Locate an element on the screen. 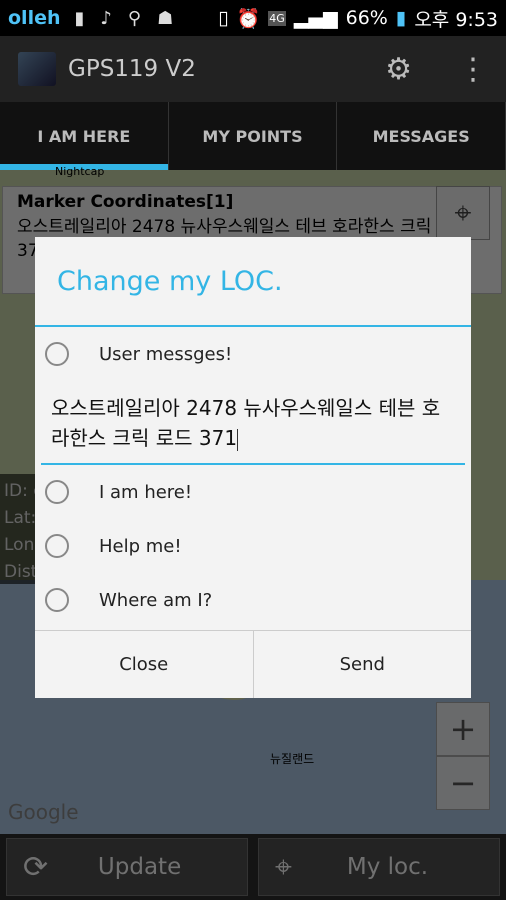  app-logo is located at coordinates (37, 69).